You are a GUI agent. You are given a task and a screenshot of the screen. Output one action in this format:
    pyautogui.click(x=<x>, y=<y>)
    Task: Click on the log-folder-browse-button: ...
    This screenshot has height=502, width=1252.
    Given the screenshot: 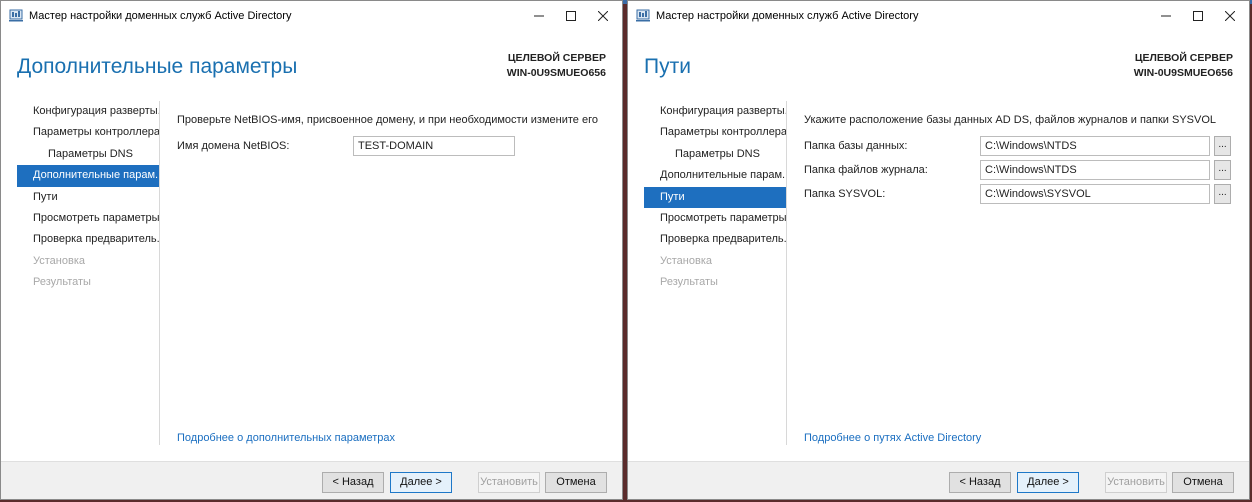 What is the action you would take?
    pyautogui.click(x=1222, y=170)
    